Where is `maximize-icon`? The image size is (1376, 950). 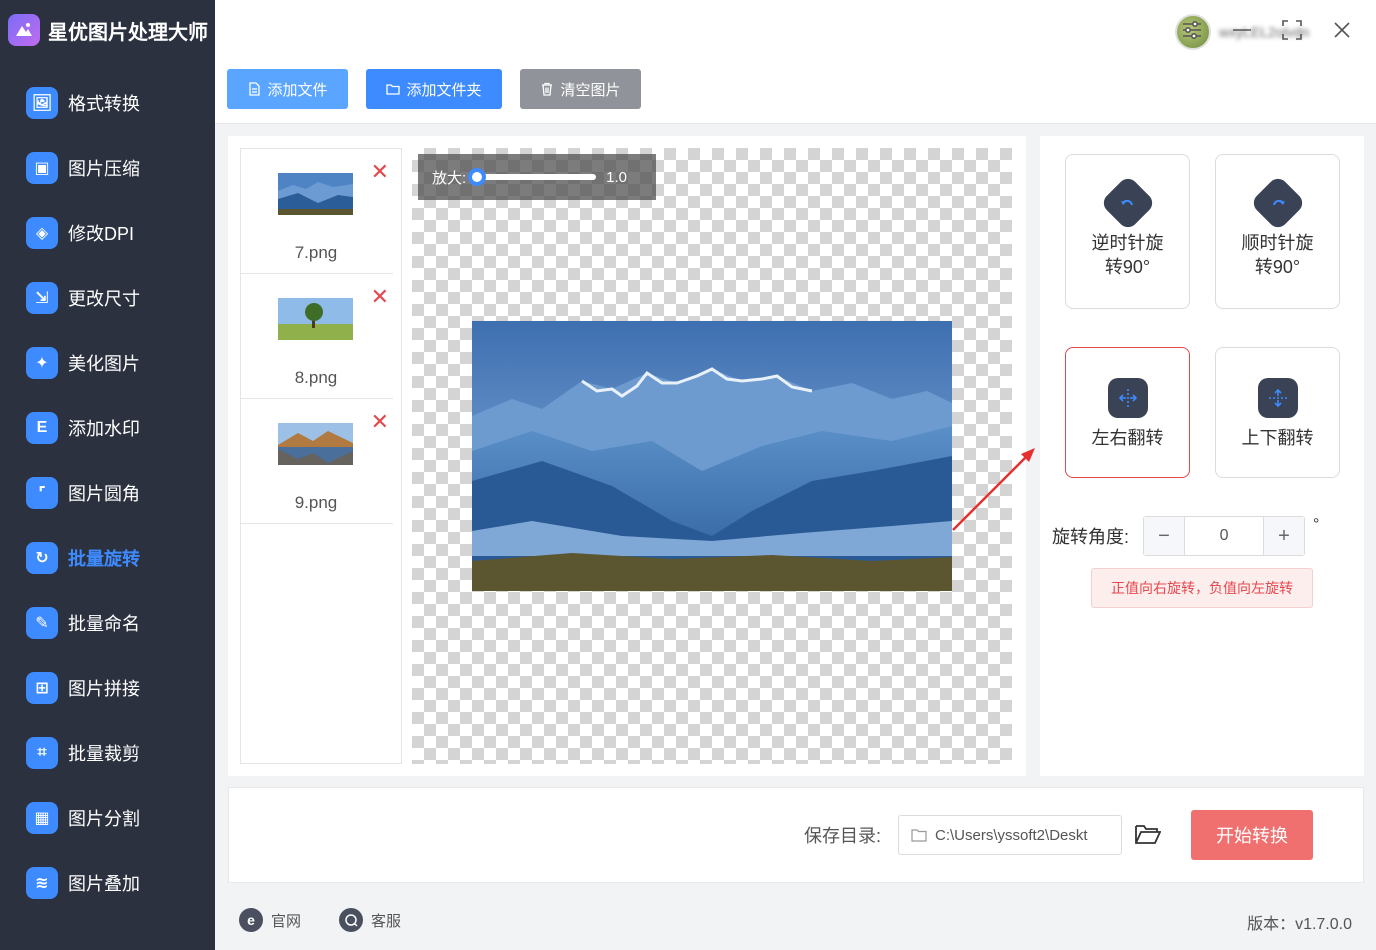 maximize-icon is located at coordinates (1292, 30).